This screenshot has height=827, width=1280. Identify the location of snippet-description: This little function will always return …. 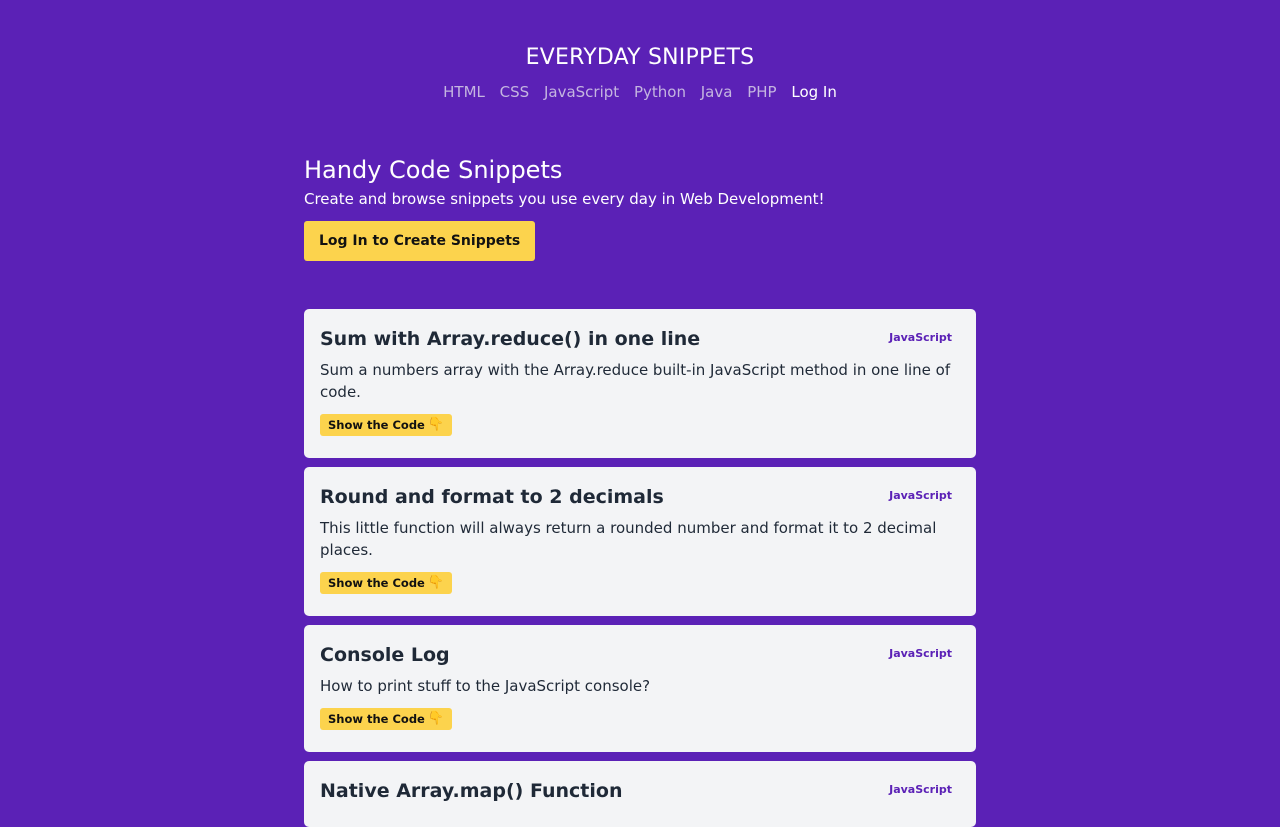
(628, 539).